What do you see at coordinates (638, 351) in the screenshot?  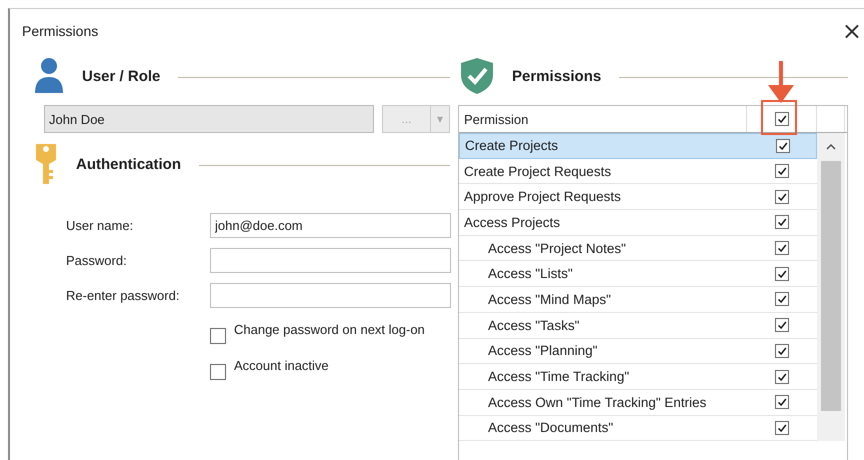 I see `permission-row: Access "Planning"` at bounding box center [638, 351].